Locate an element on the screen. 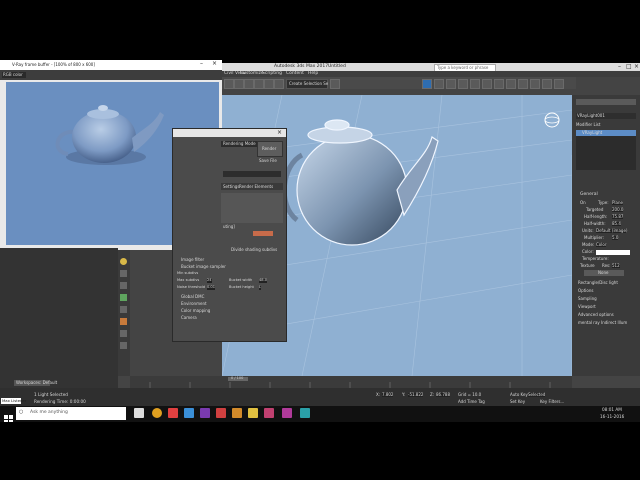 The image size is (640, 480). tab-settings: Settings is located at coordinates (231, 187).